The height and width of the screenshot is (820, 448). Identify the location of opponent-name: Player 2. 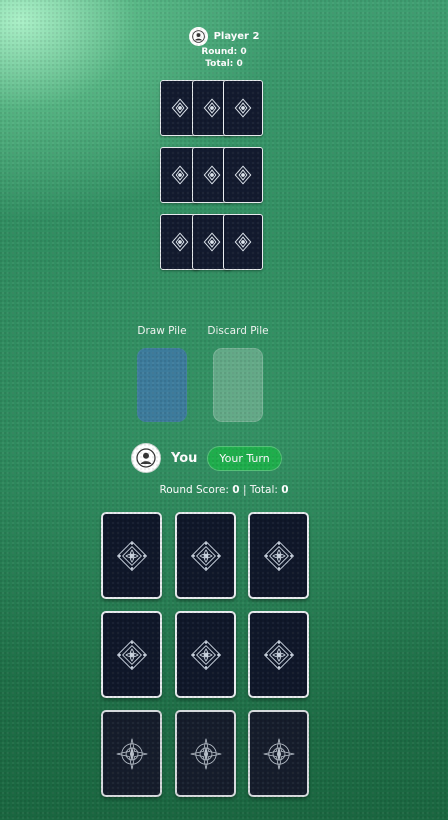
(236, 36).